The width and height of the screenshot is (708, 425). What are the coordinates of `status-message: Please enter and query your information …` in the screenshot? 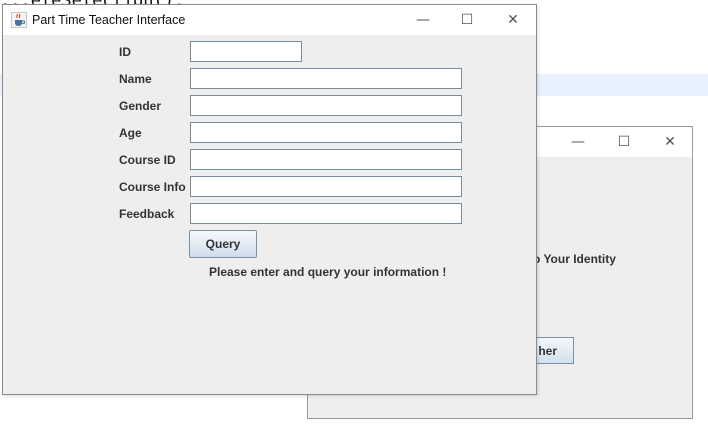 It's located at (328, 272).